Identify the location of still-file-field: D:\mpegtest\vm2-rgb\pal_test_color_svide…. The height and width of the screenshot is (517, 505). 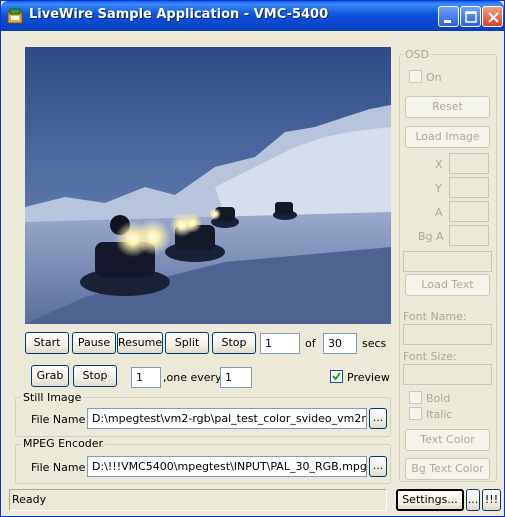
(227, 418).